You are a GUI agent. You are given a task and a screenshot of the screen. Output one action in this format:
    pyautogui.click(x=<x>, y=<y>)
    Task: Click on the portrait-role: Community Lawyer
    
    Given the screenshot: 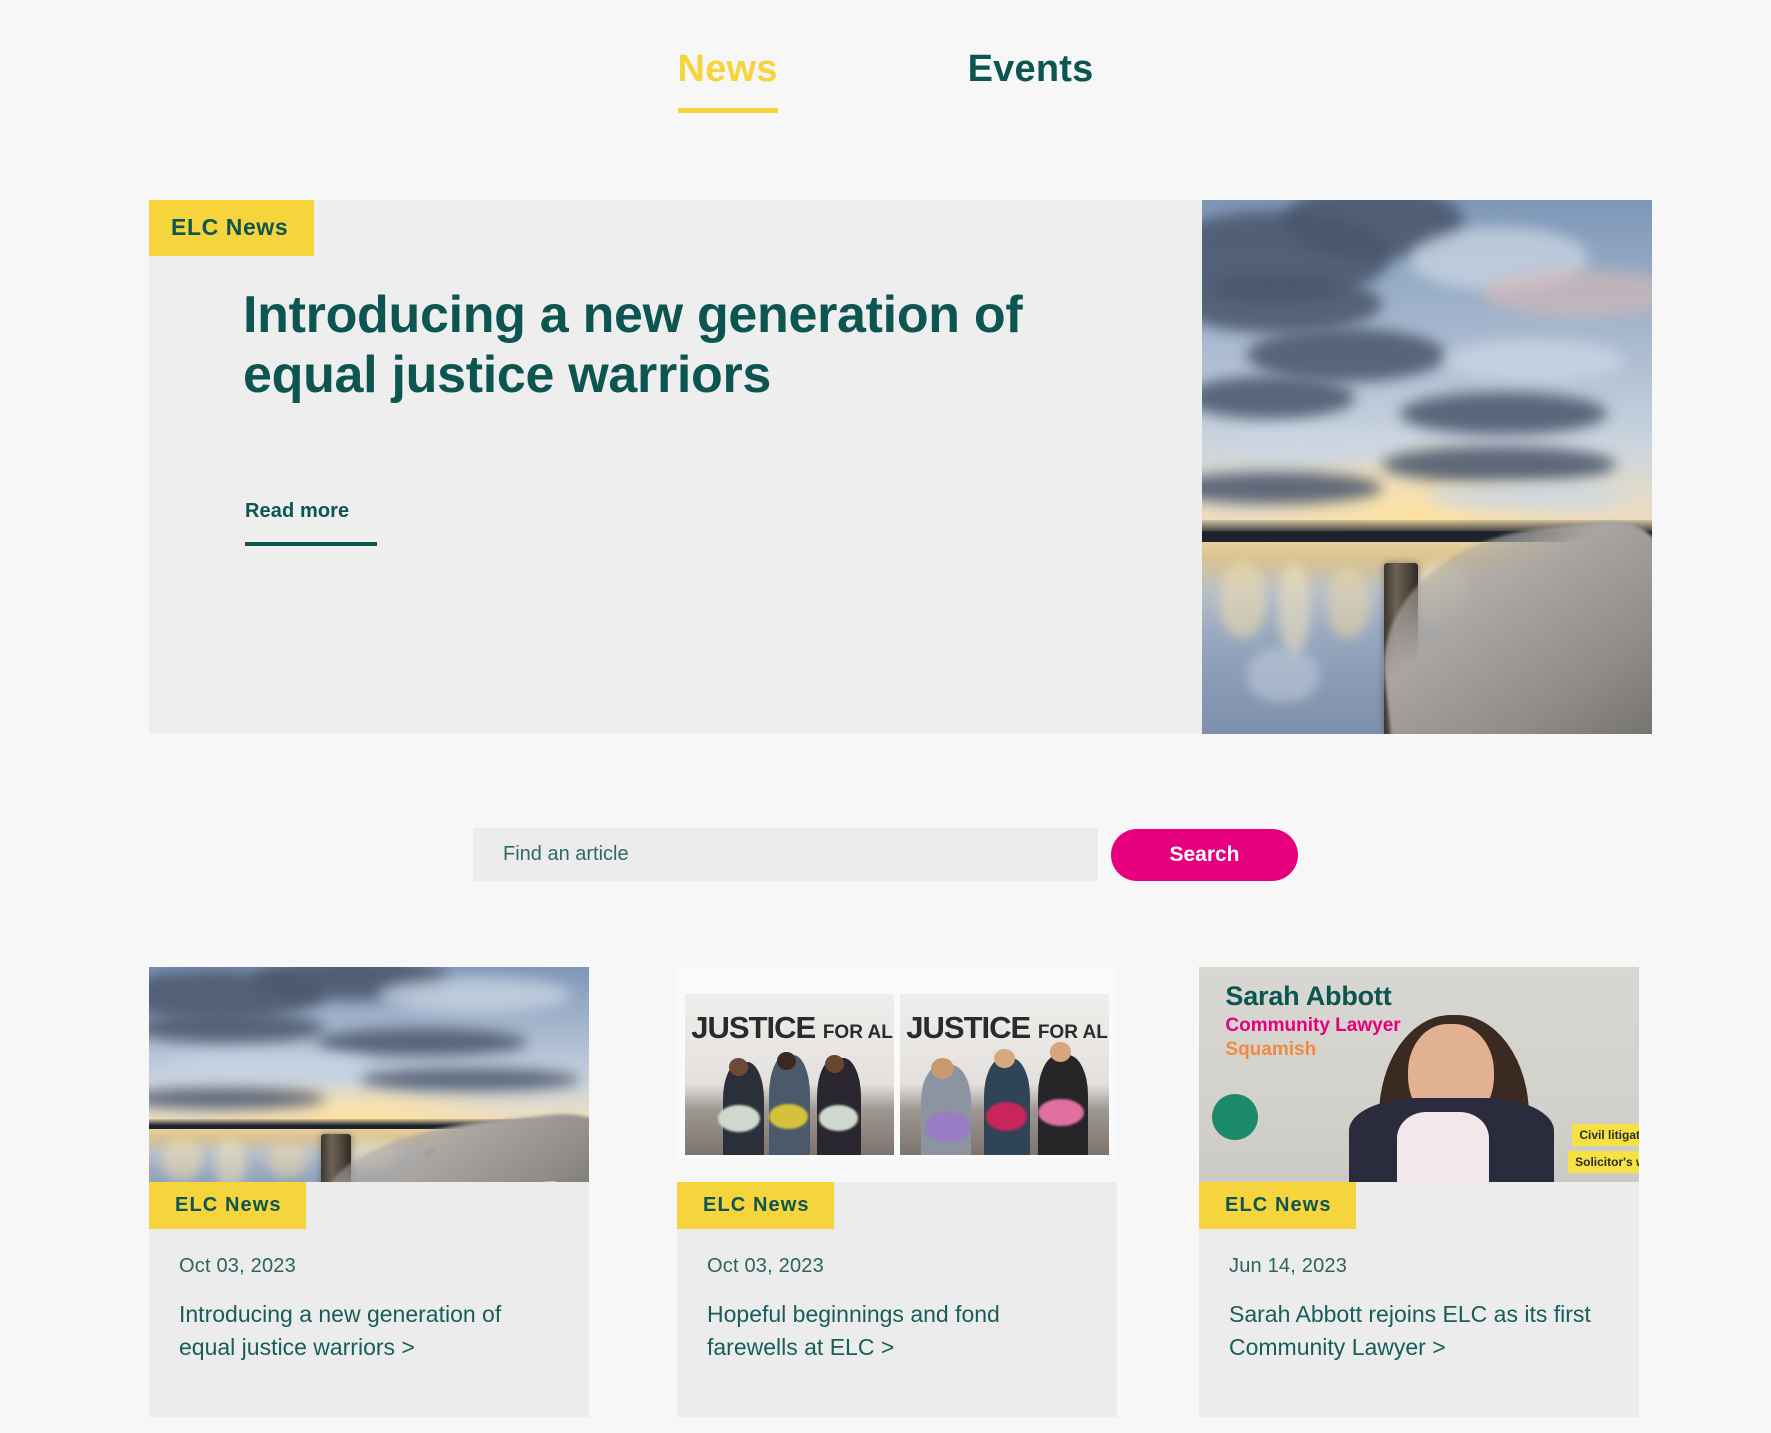 What is the action you would take?
    pyautogui.click(x=1313, y=1025)
    